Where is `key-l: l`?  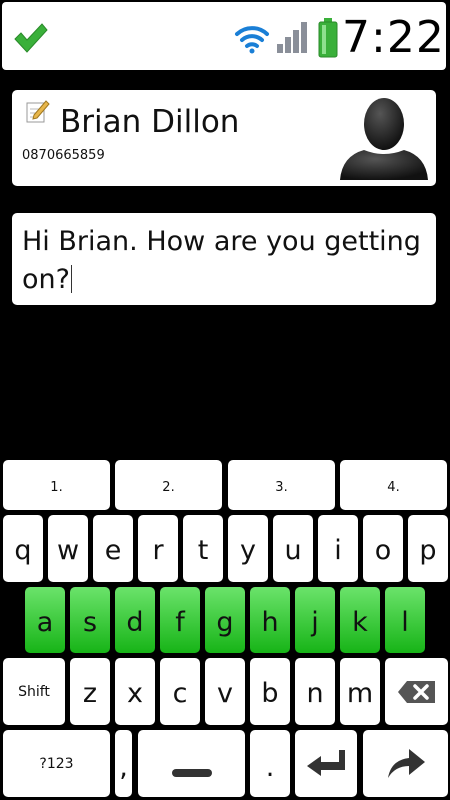
key-l: l is located at coordinates (405, 620).